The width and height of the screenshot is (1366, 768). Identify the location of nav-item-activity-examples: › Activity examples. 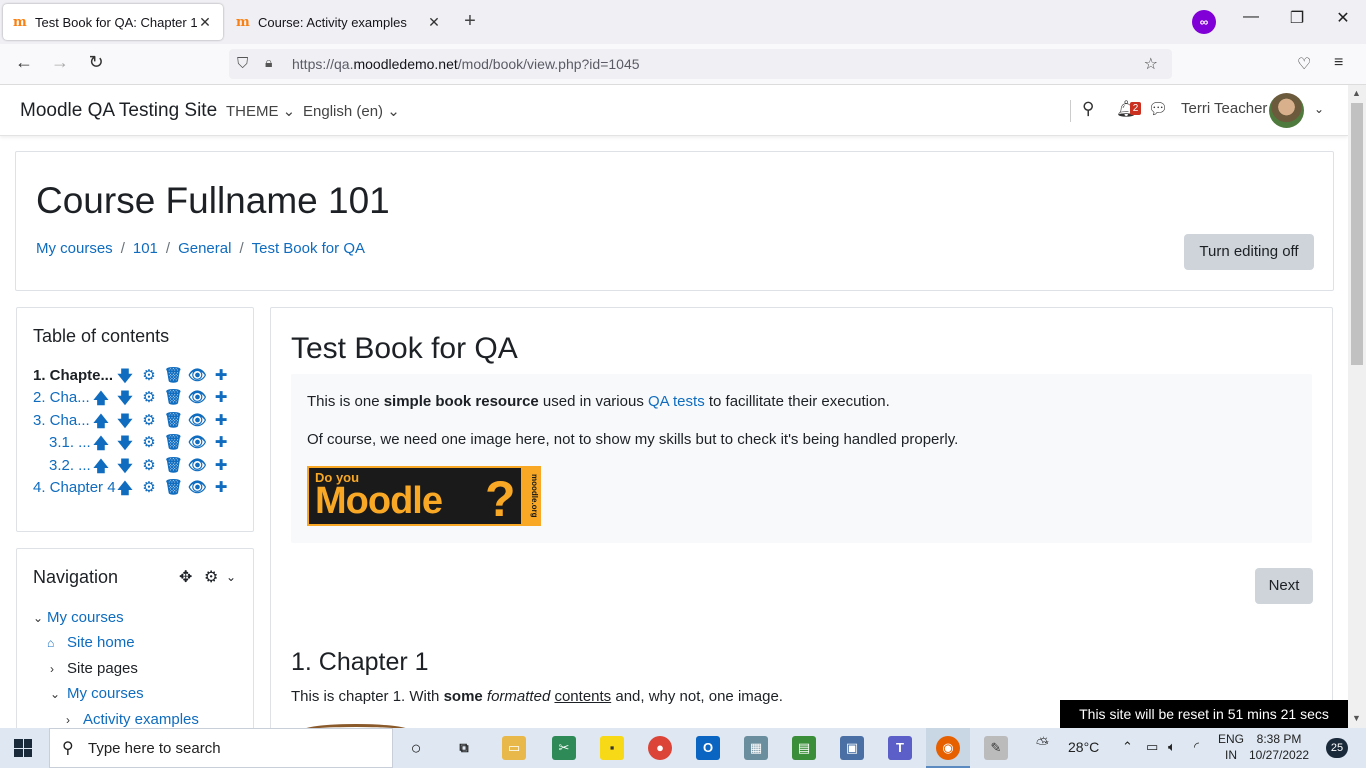
(132, 719).